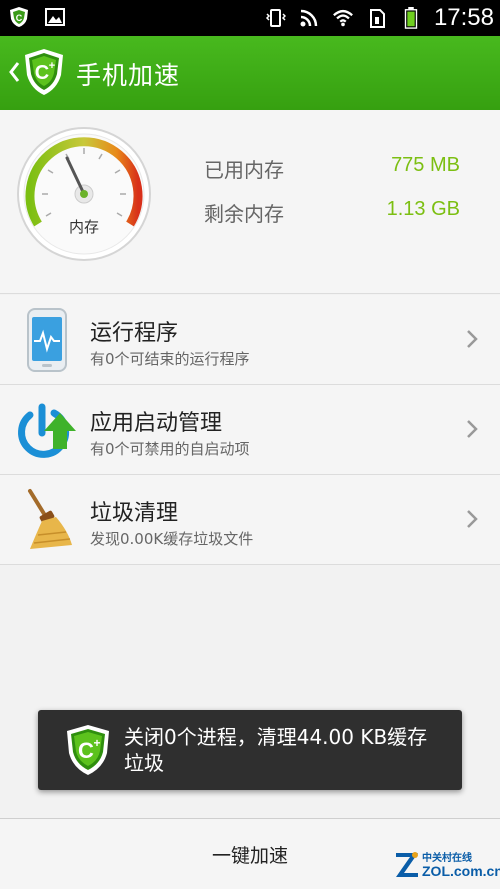 This screenshot has height=889, width=500. I want to click on rss-icon, so click(309, 18).